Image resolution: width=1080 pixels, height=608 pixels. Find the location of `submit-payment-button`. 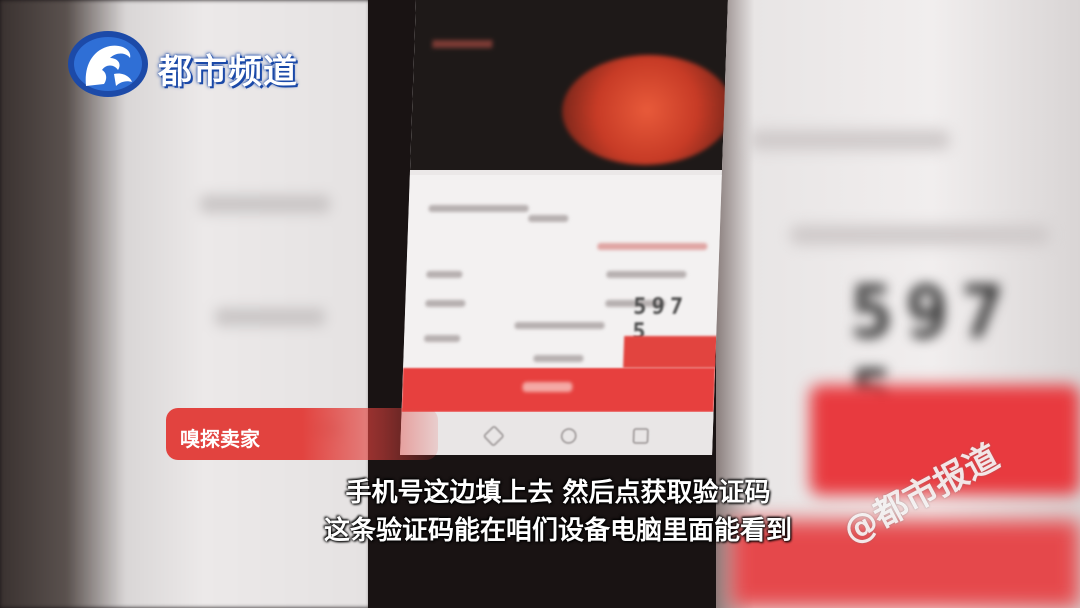

submit-payment-button is located at coordinates (558, 390).